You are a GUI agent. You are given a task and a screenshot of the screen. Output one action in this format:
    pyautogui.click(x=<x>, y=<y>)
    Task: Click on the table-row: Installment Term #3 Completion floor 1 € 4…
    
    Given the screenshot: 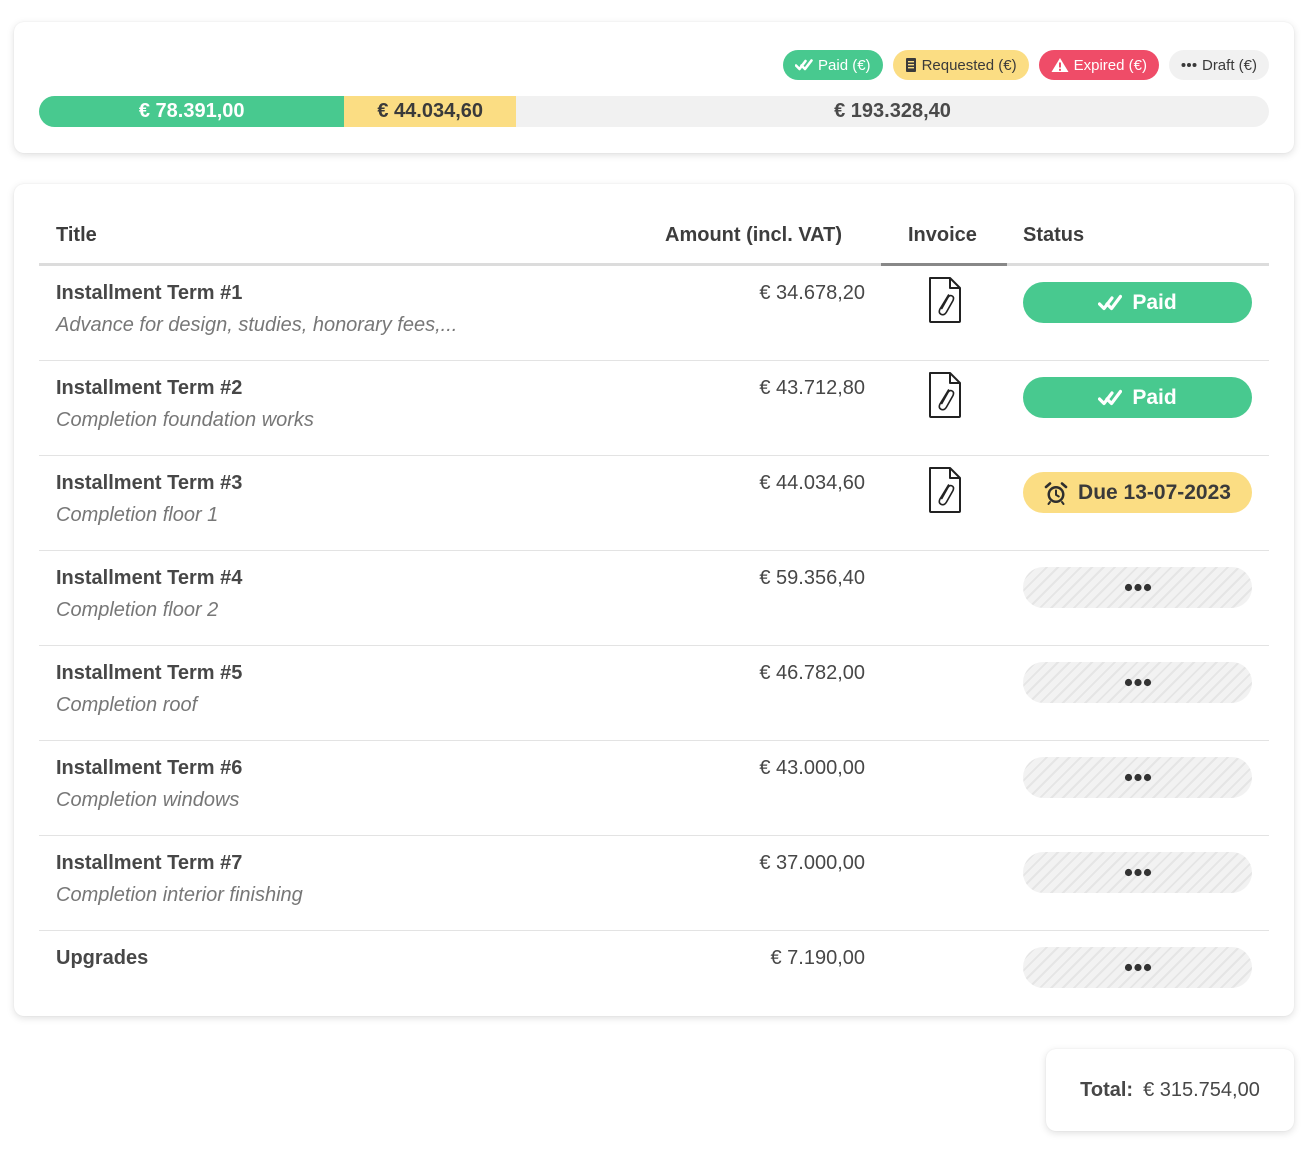 What is the action you would take?
    pyautogui.click(x=654, y=503)
    